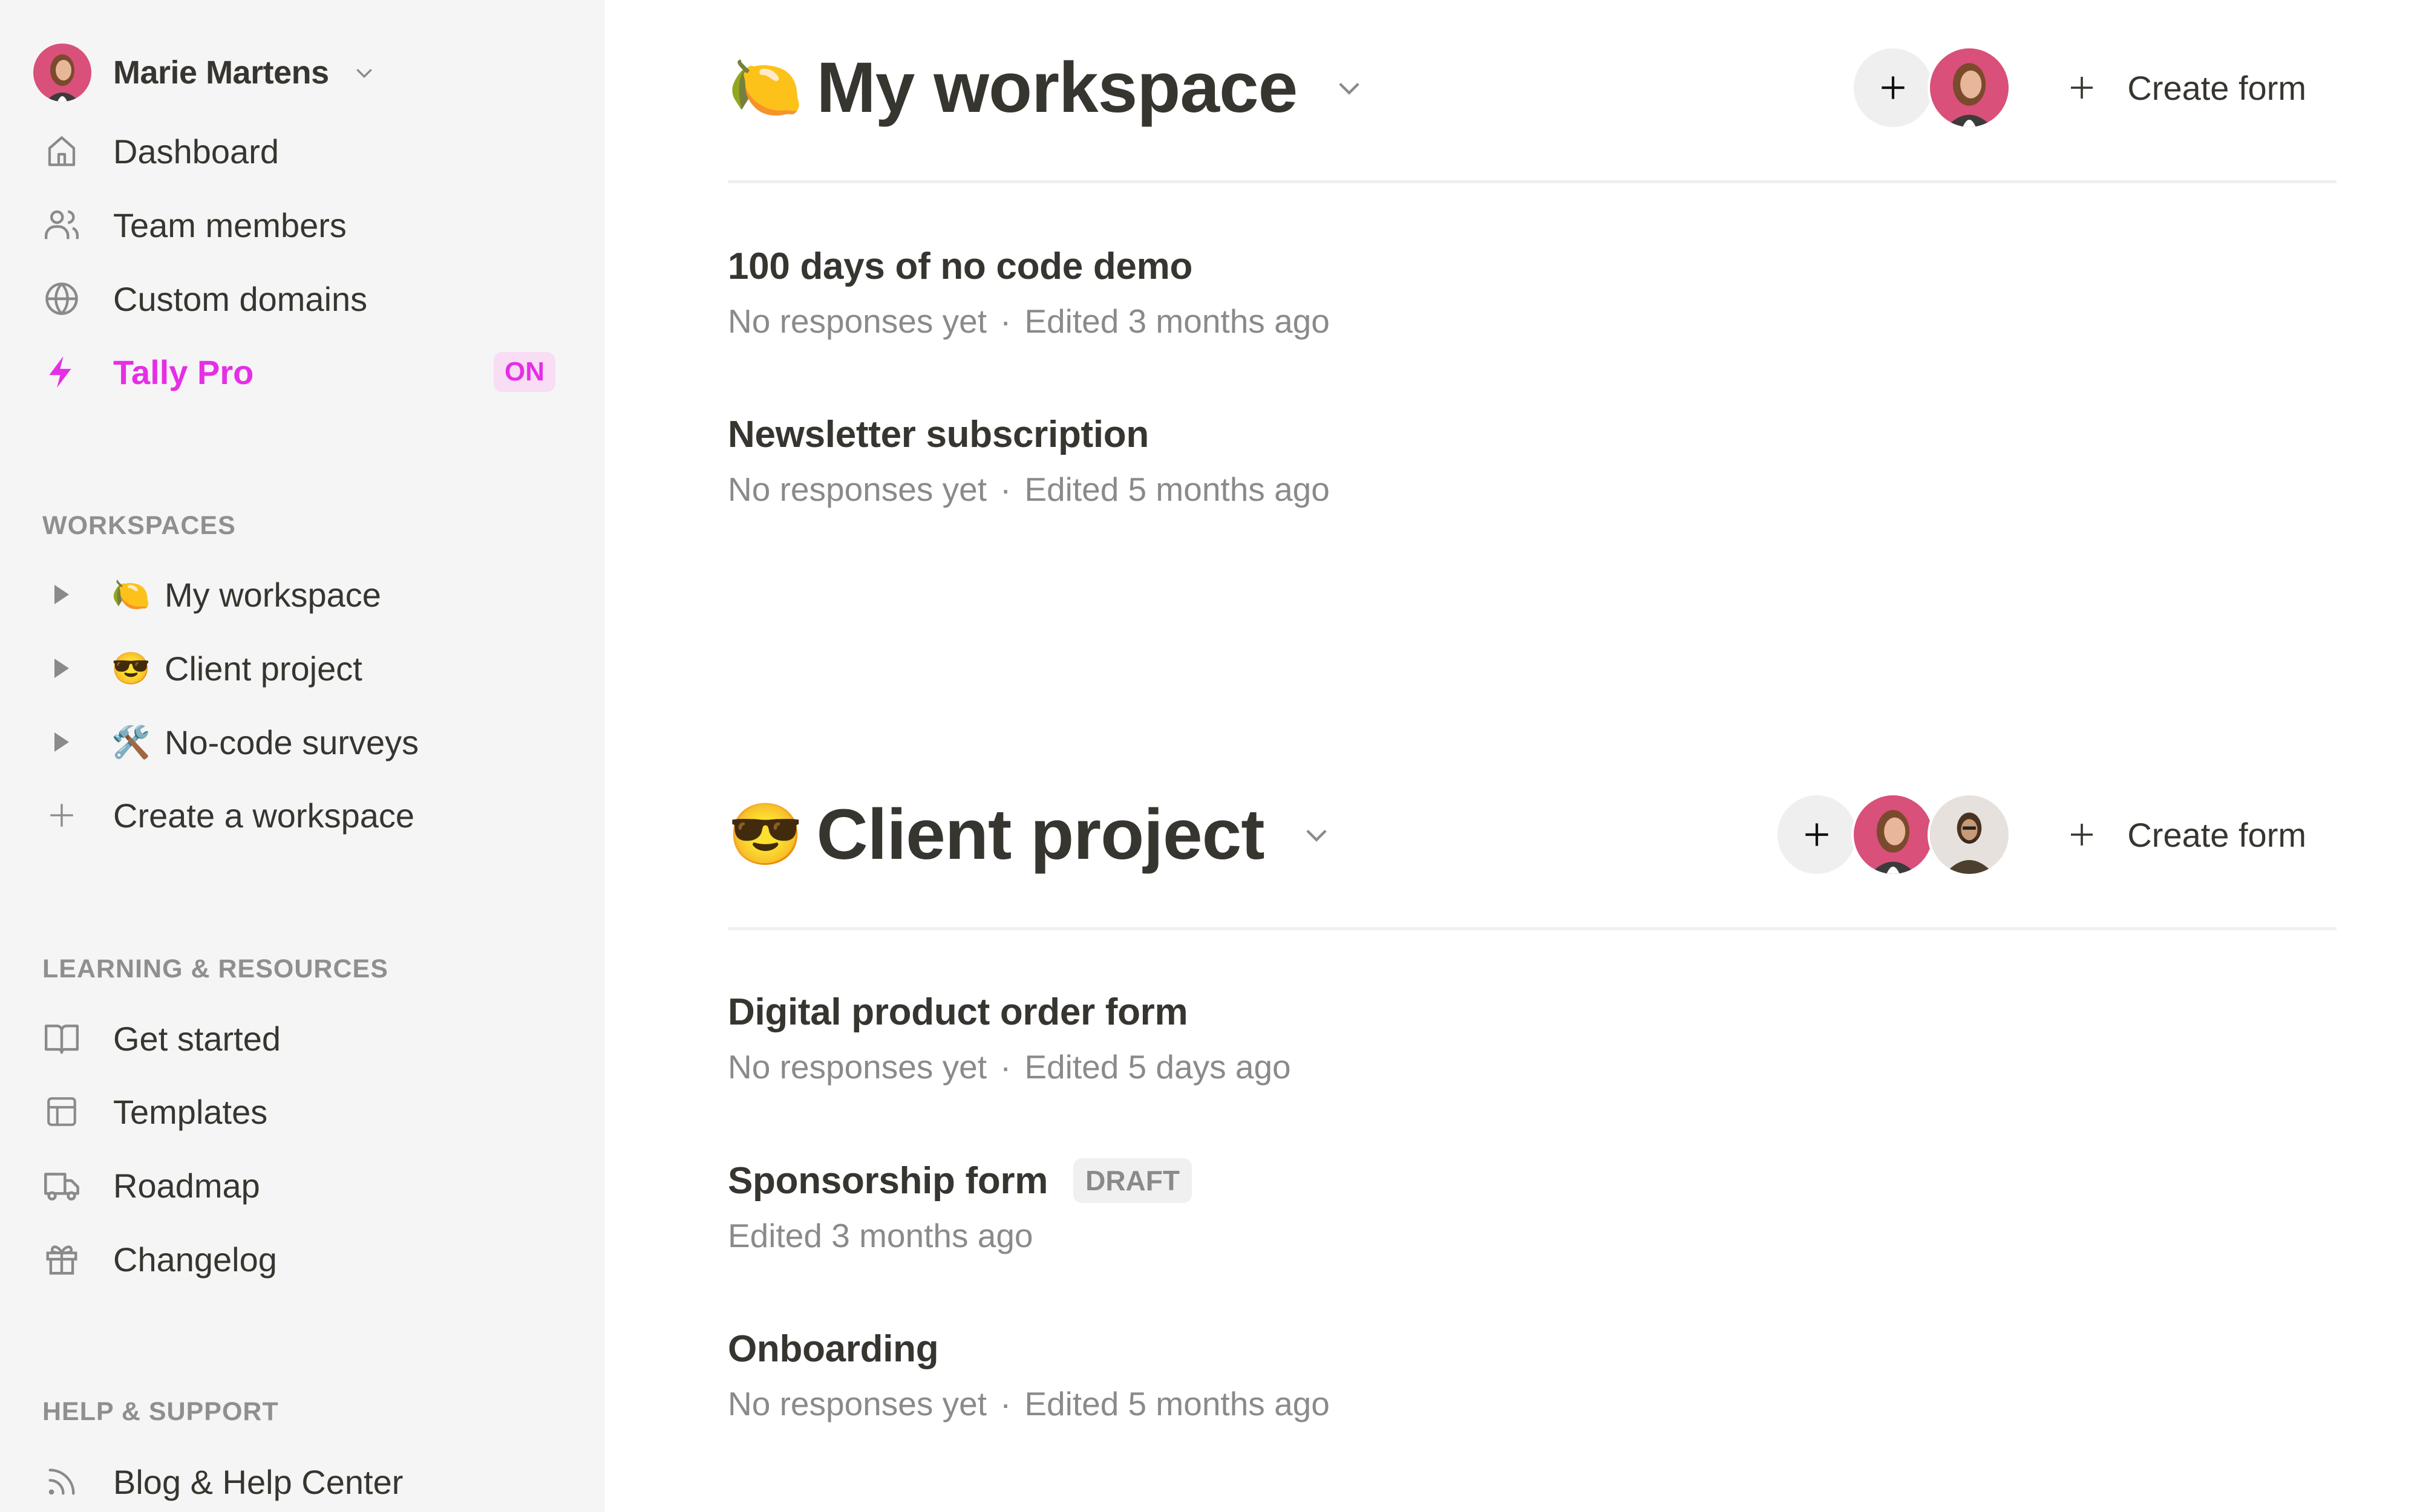 The height and width of the screenshot is (1512, 2420). Describe the element at coordinates (302, 1185) in the screenshot. I see `sidebar-item-roadmap: Roadmap` at that location.